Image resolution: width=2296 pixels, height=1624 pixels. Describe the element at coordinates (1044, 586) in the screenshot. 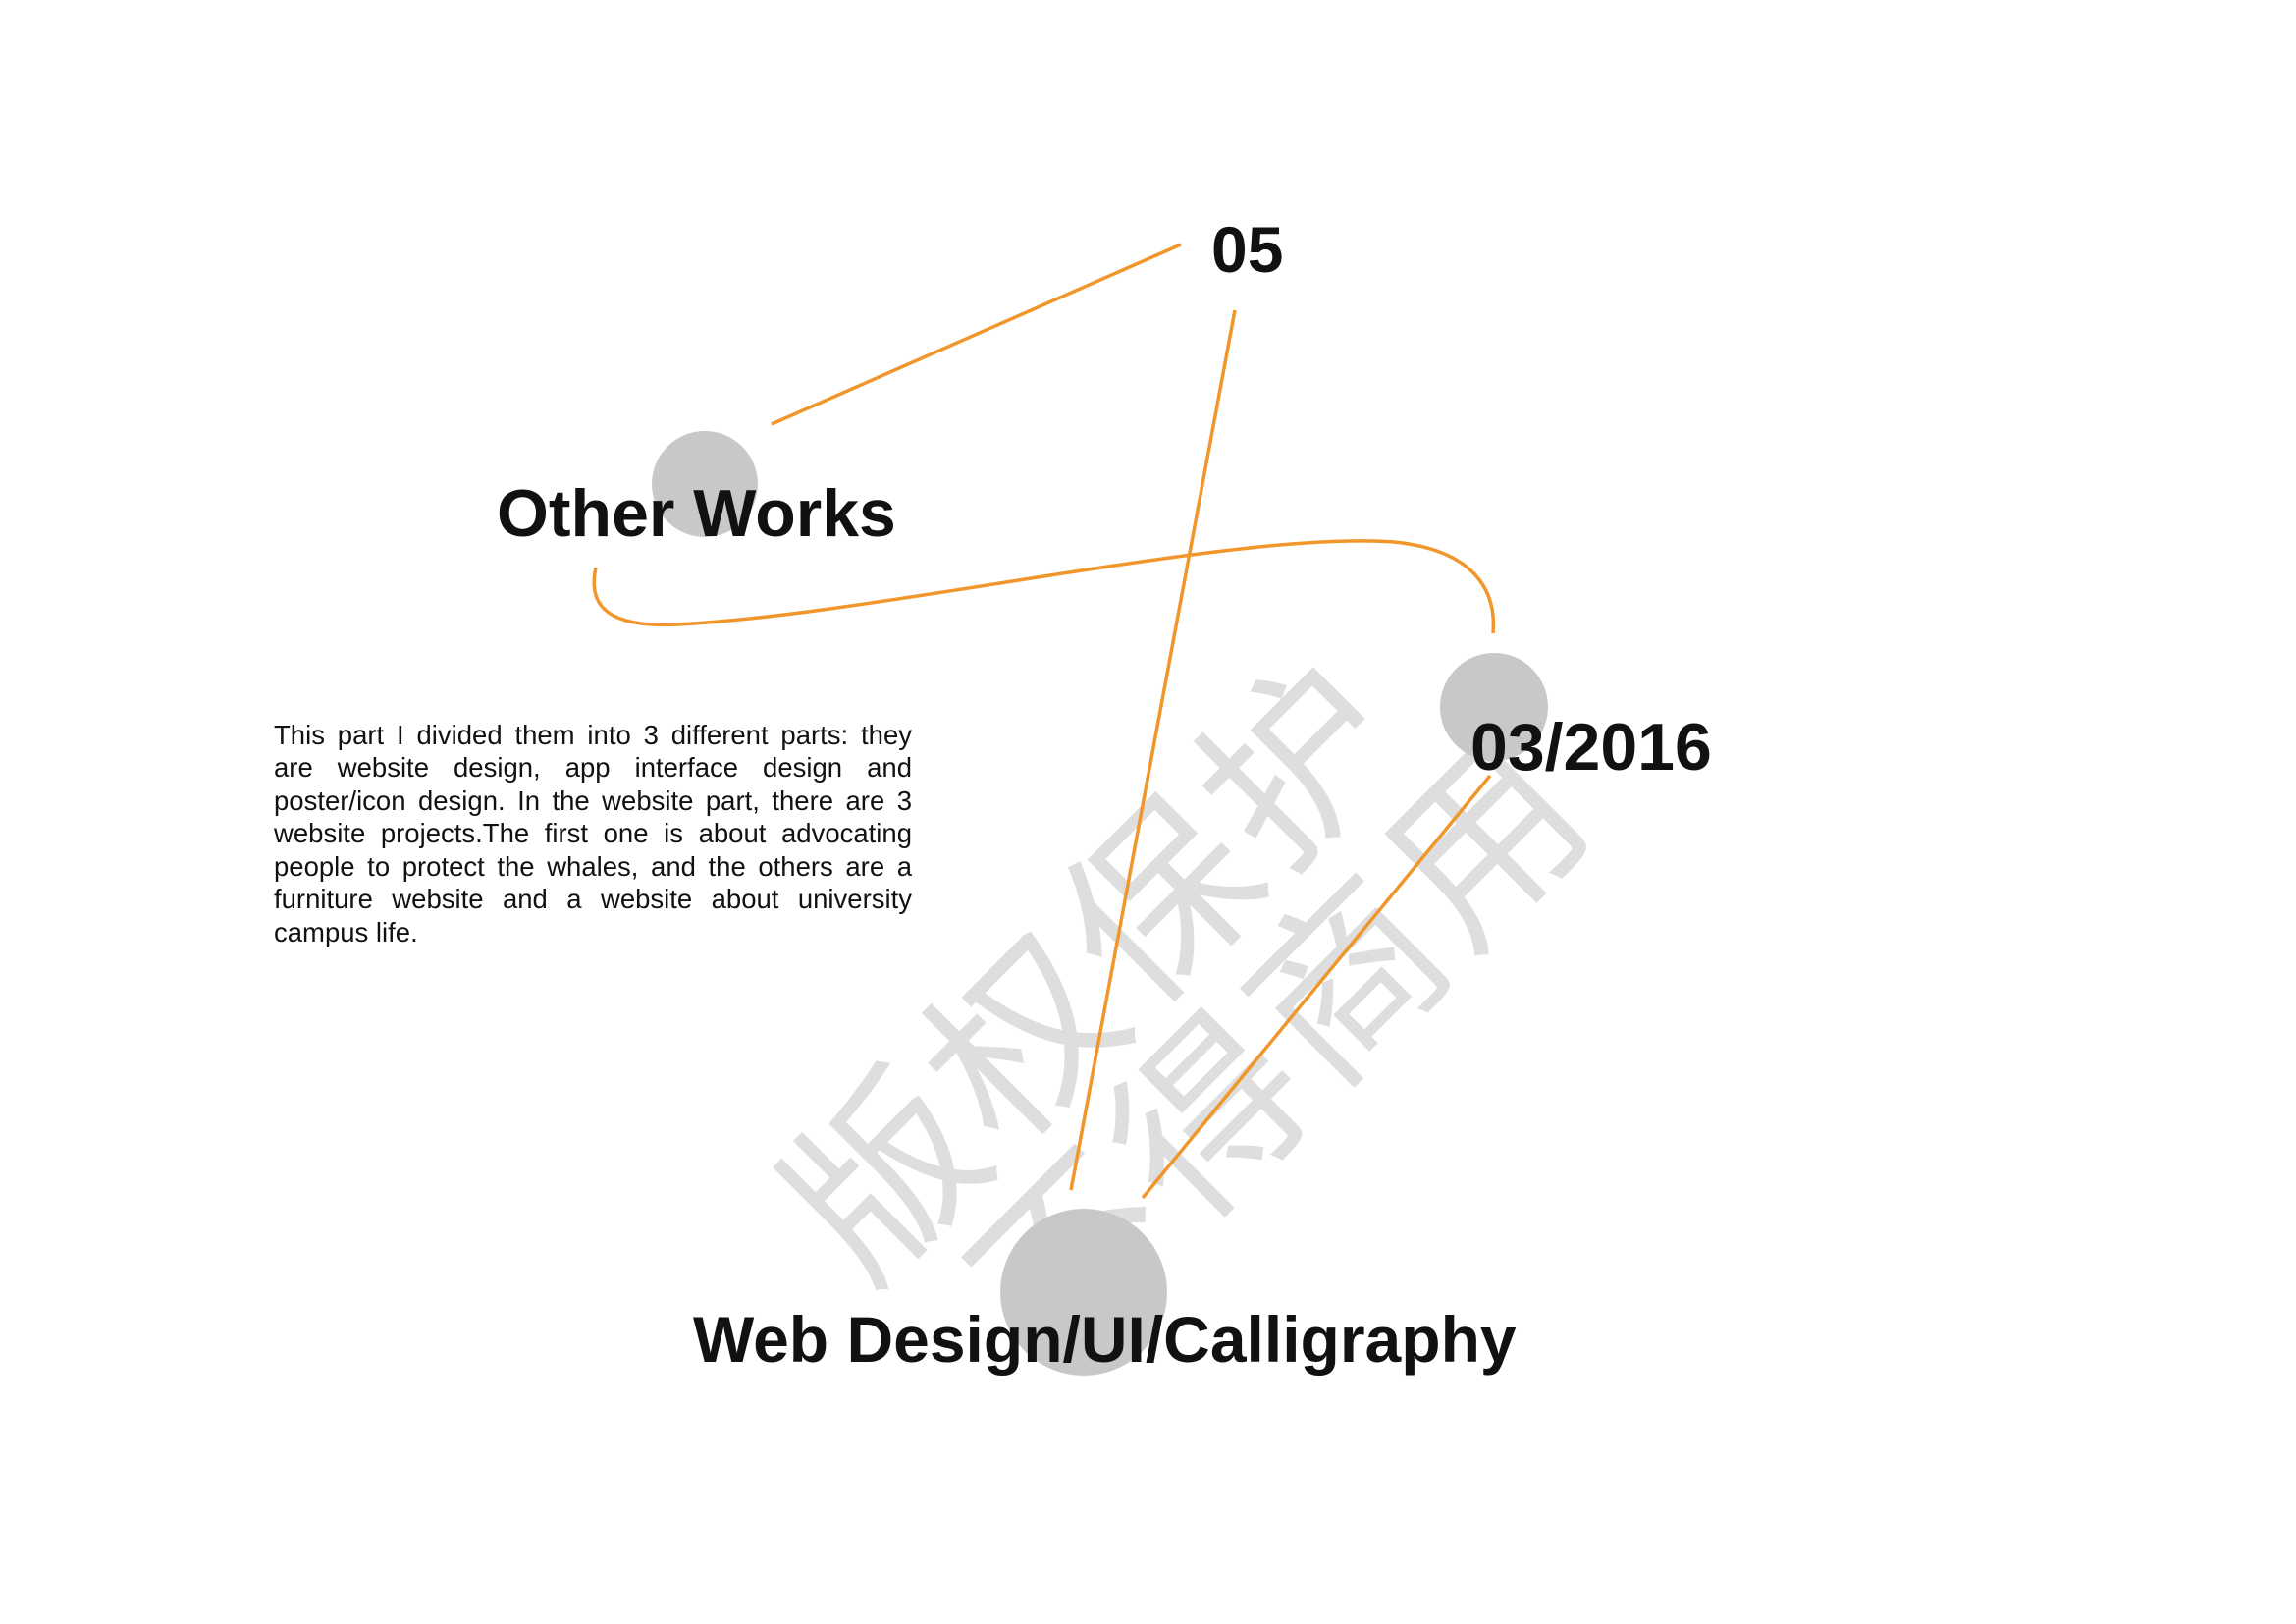

I see `curve-title-to-date` at that location.